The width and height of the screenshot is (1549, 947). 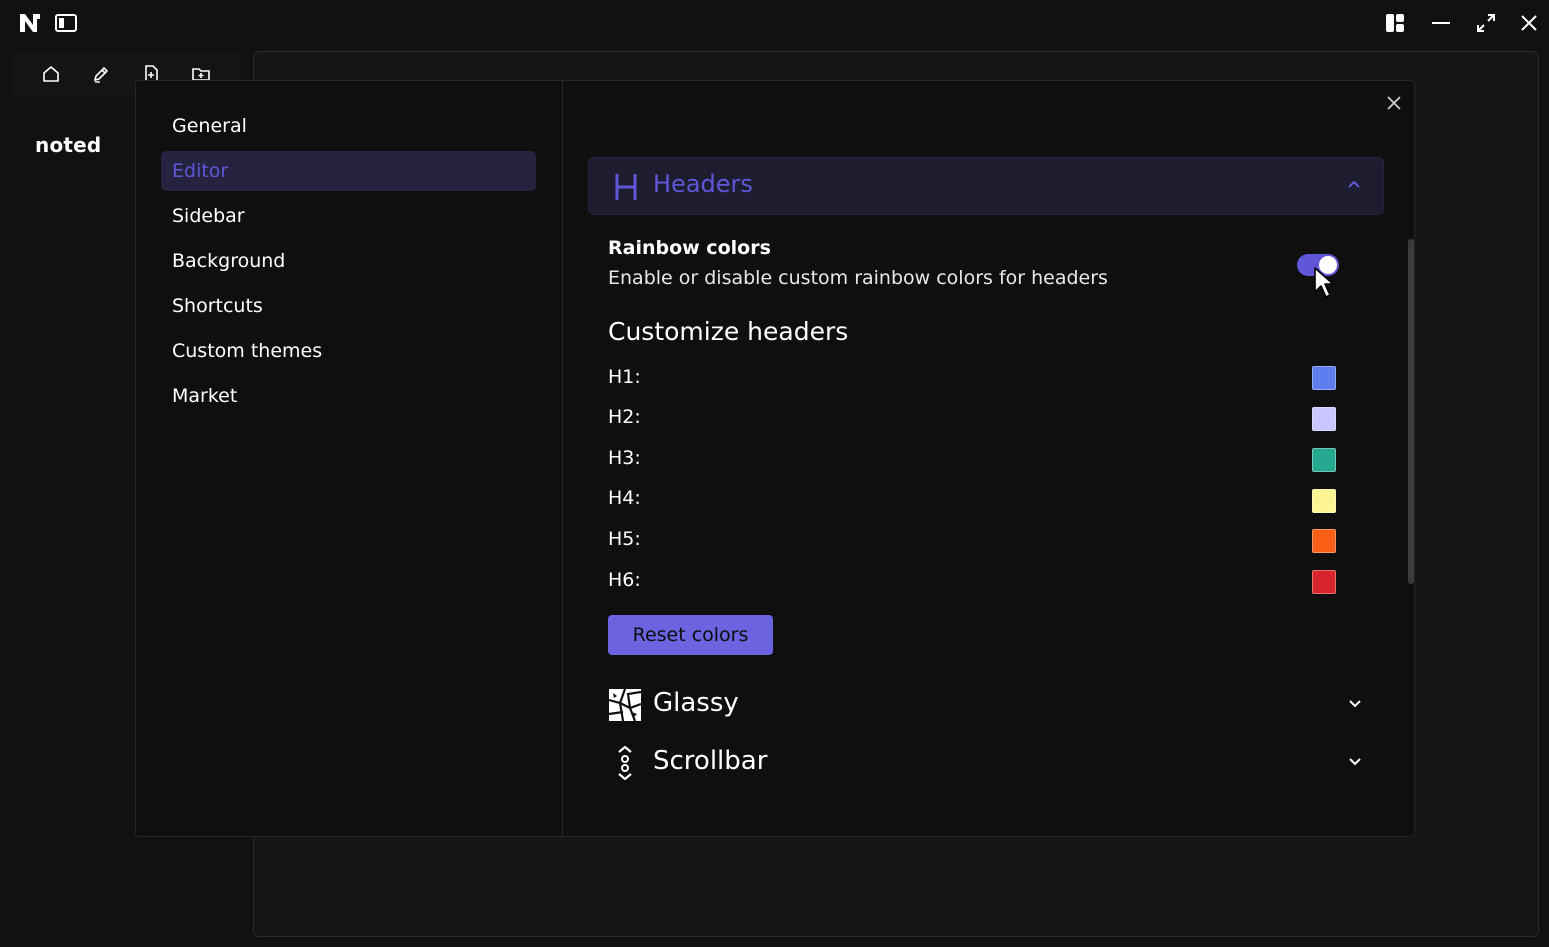 What do you see at coordinates (1411, 411) in the screenshot?
I see `modal-scrollbar-thumb` at bounding box center [1411, 411].